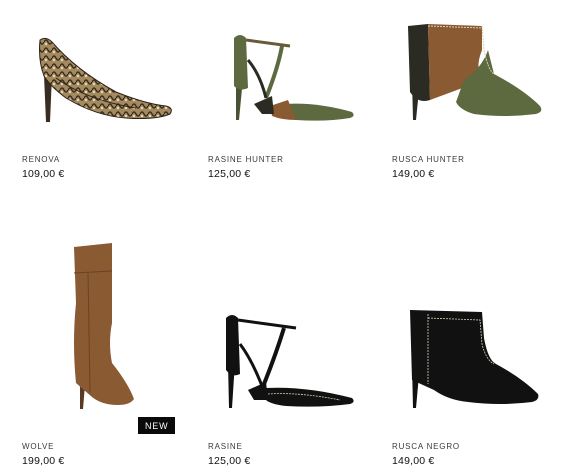  I want to click on product-card-renova: RENOVA 109,00 €, so click(107, 95).